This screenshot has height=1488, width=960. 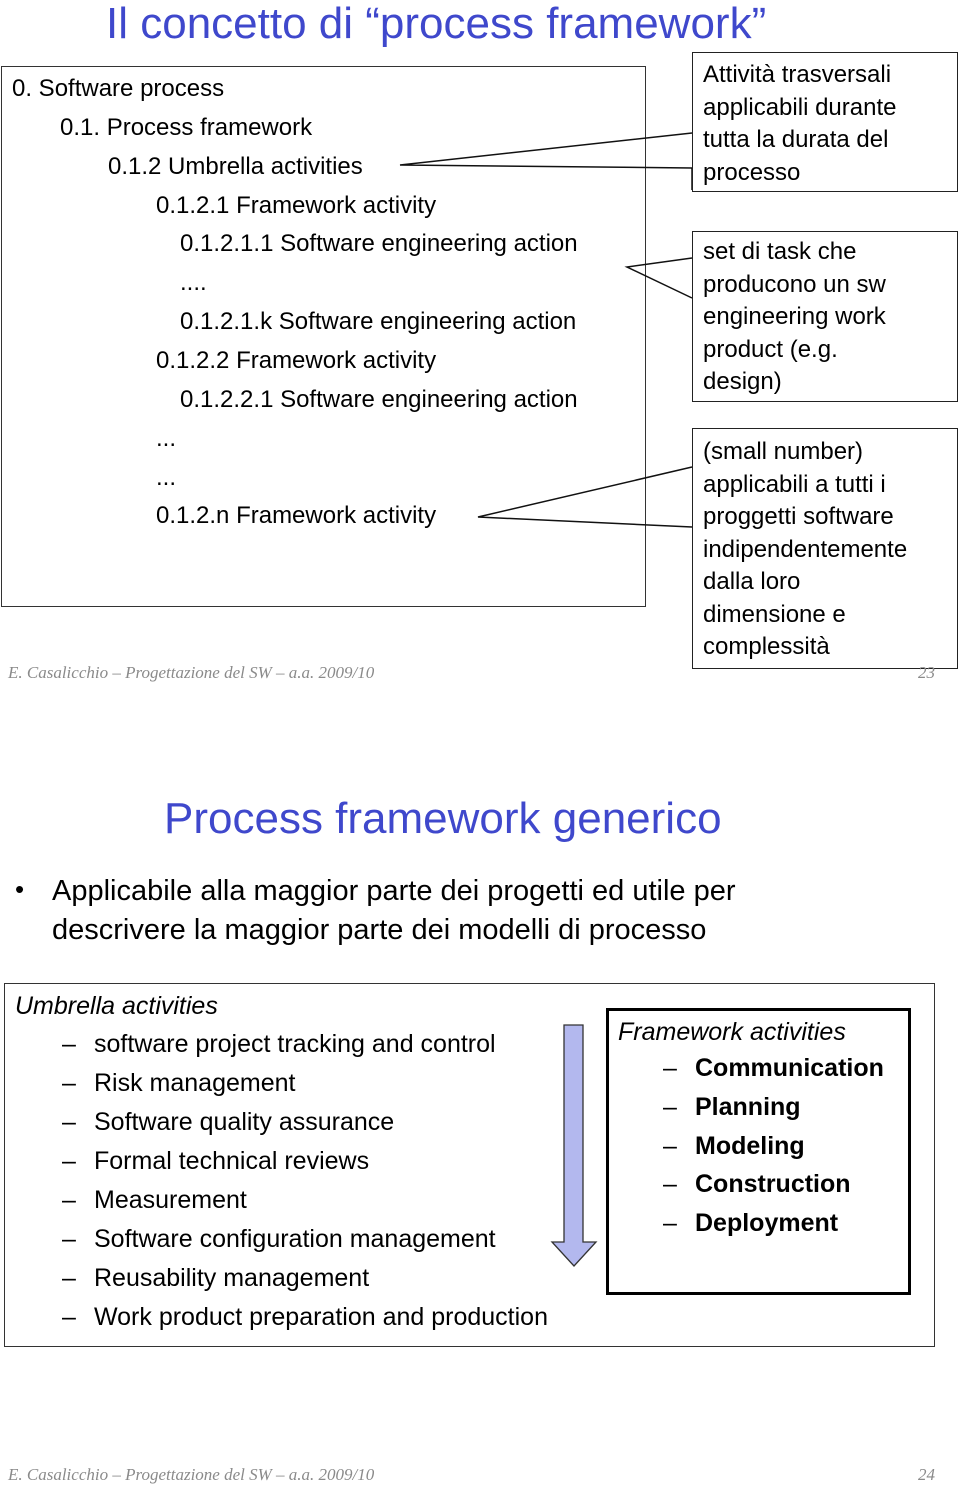 I want to click on framework-item-label: Planning, so click(x=748, y=1107).